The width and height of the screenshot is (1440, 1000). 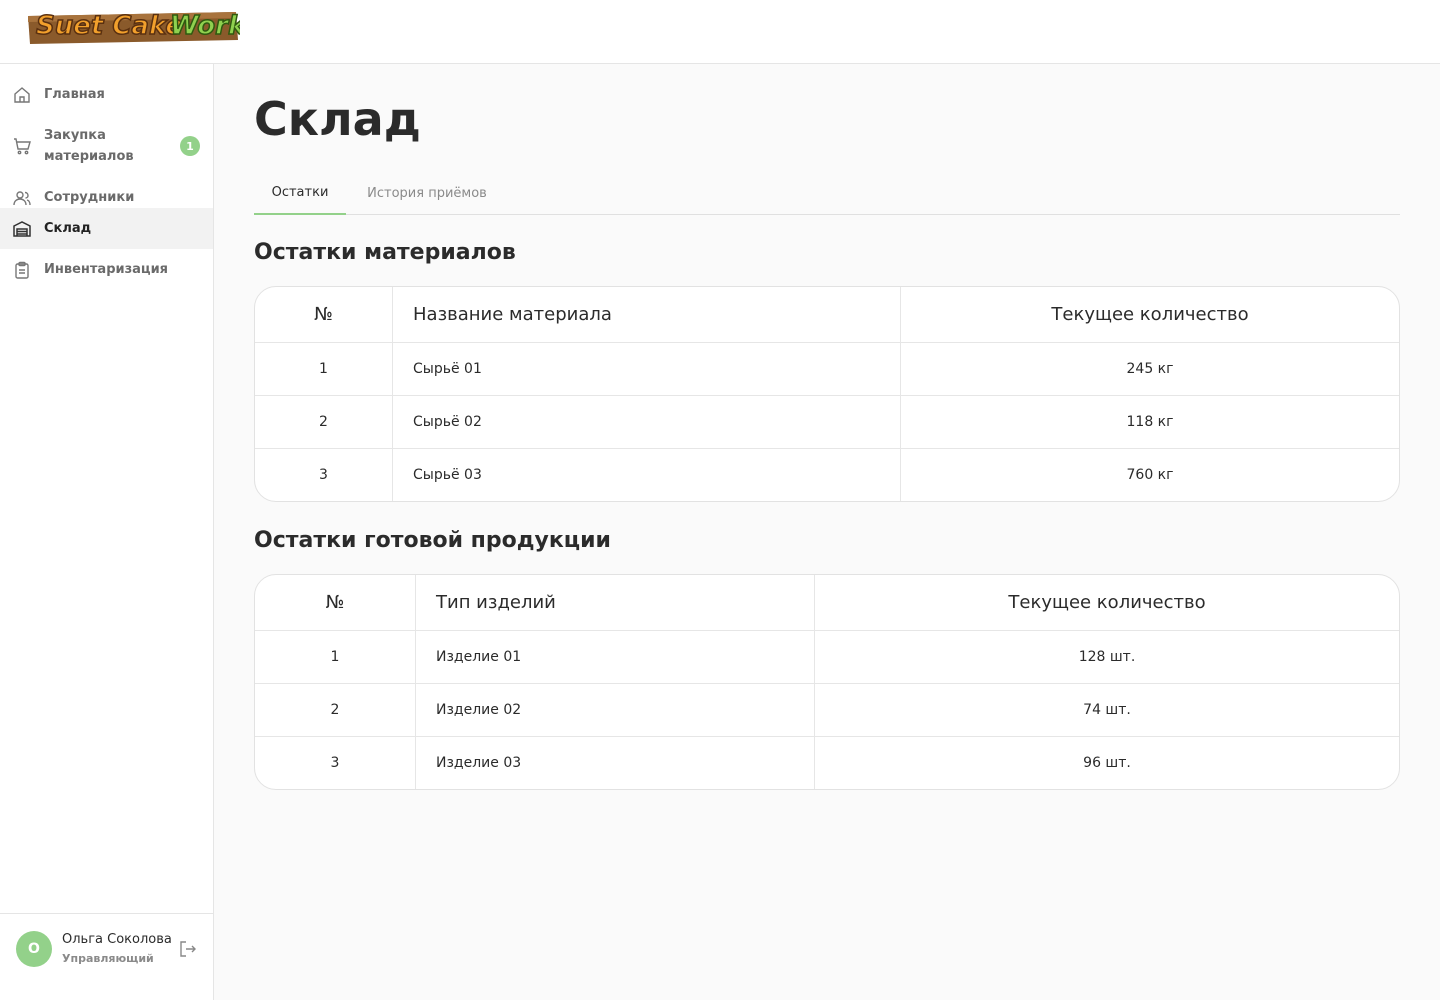 I want to click on material-quantity: 760 кг, so click(x=1149, y=475).